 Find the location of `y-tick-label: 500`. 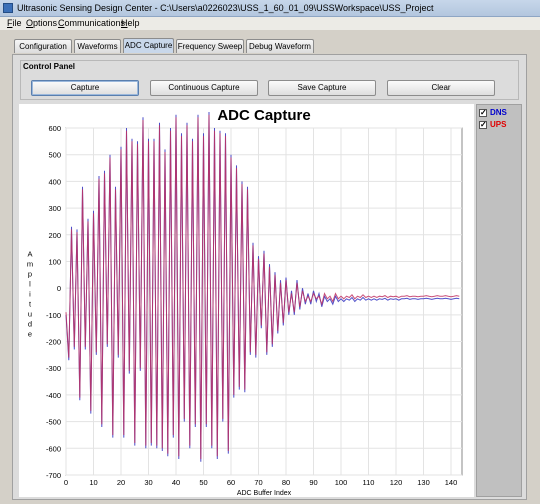

y-tick-label: 500 is located at coordinates (54, 155).